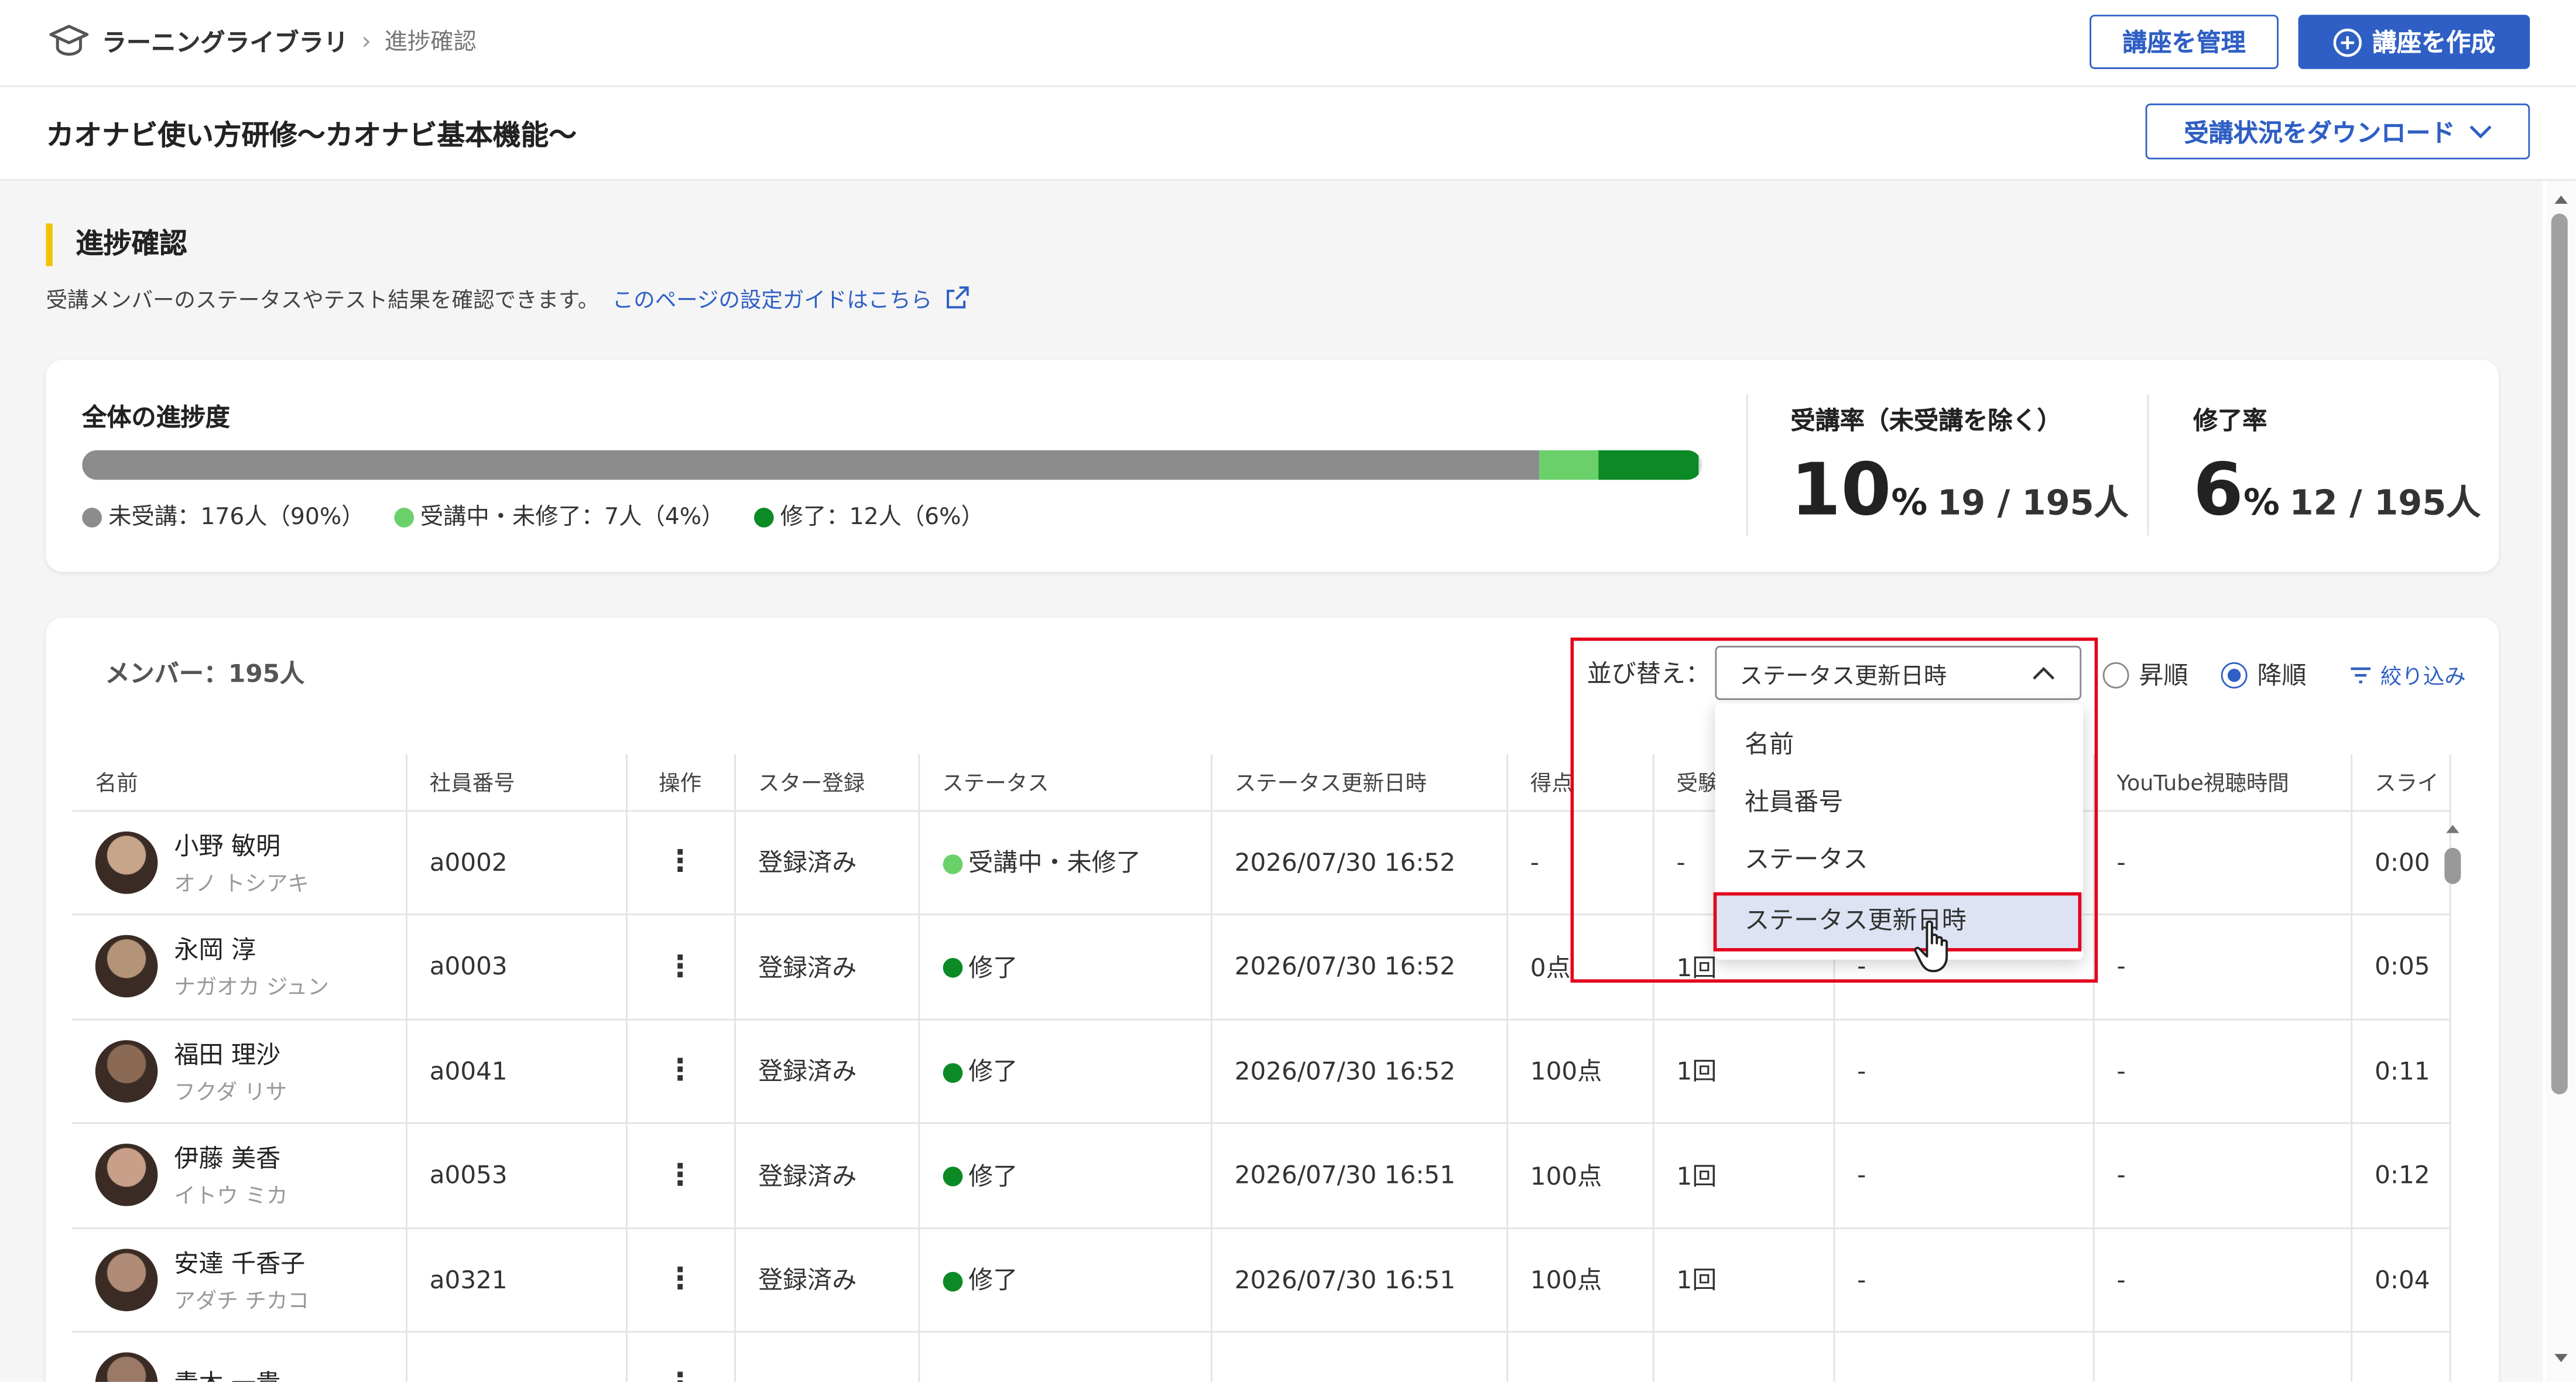  I want to click on column-header: 操作, so click(681, 782).